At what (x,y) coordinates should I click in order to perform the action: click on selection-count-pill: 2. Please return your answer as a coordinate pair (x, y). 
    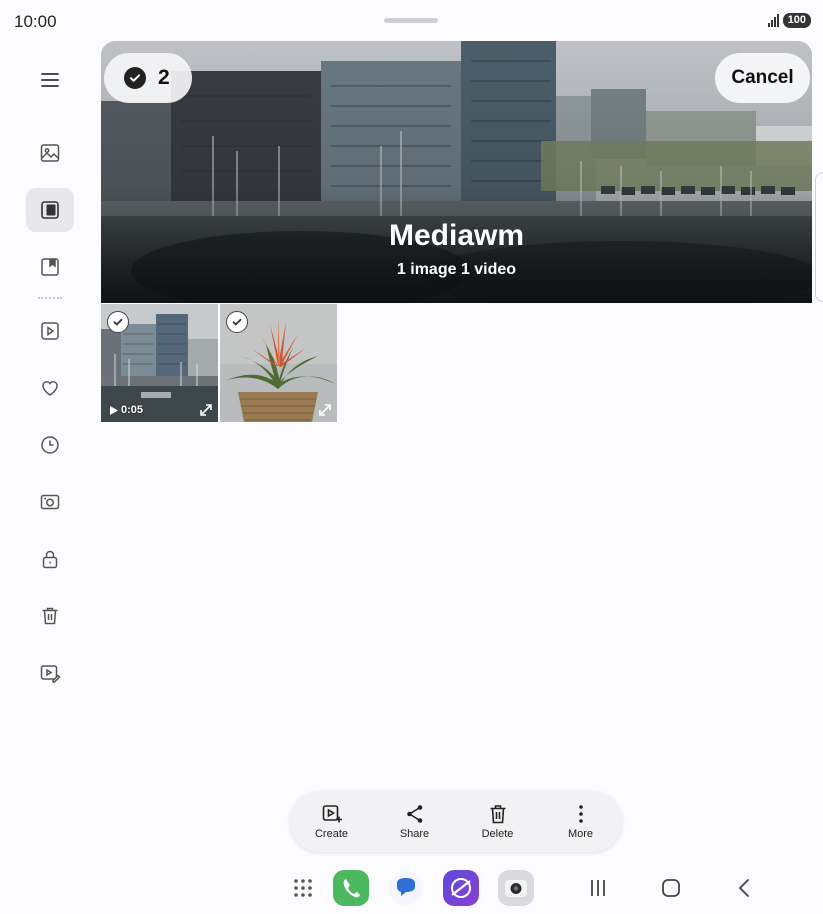
    Looking at the image, I should click on (148, 78).